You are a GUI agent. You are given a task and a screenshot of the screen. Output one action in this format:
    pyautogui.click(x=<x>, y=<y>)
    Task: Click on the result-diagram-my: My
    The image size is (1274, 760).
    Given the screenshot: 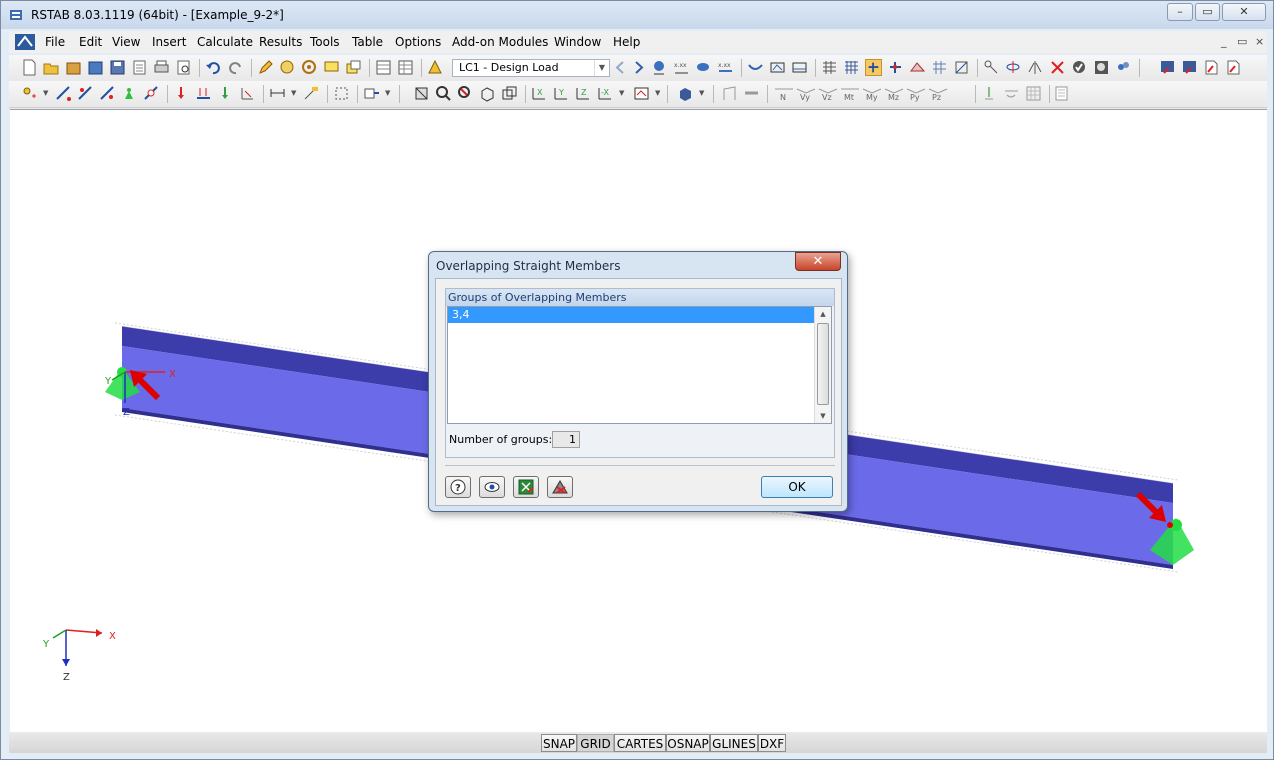 What is the action you would take?
    pyautogui.click(x=872, y=94)
    